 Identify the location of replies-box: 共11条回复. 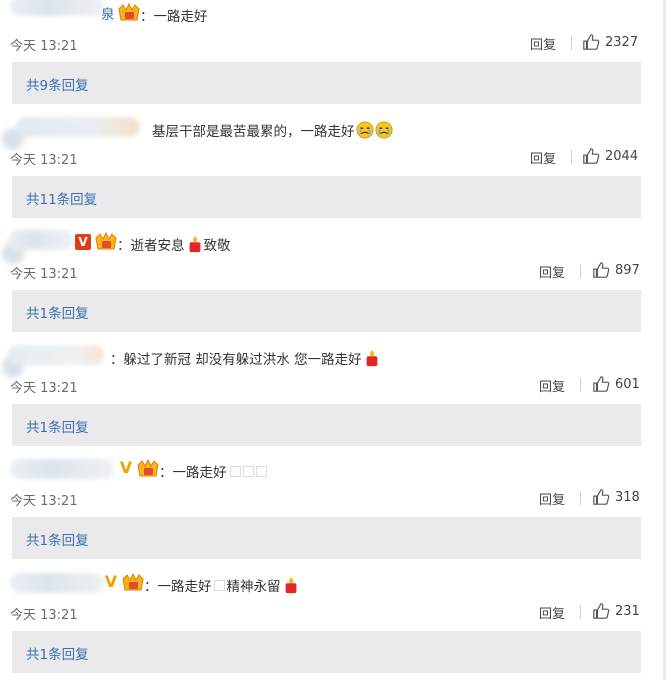
(326, 197).